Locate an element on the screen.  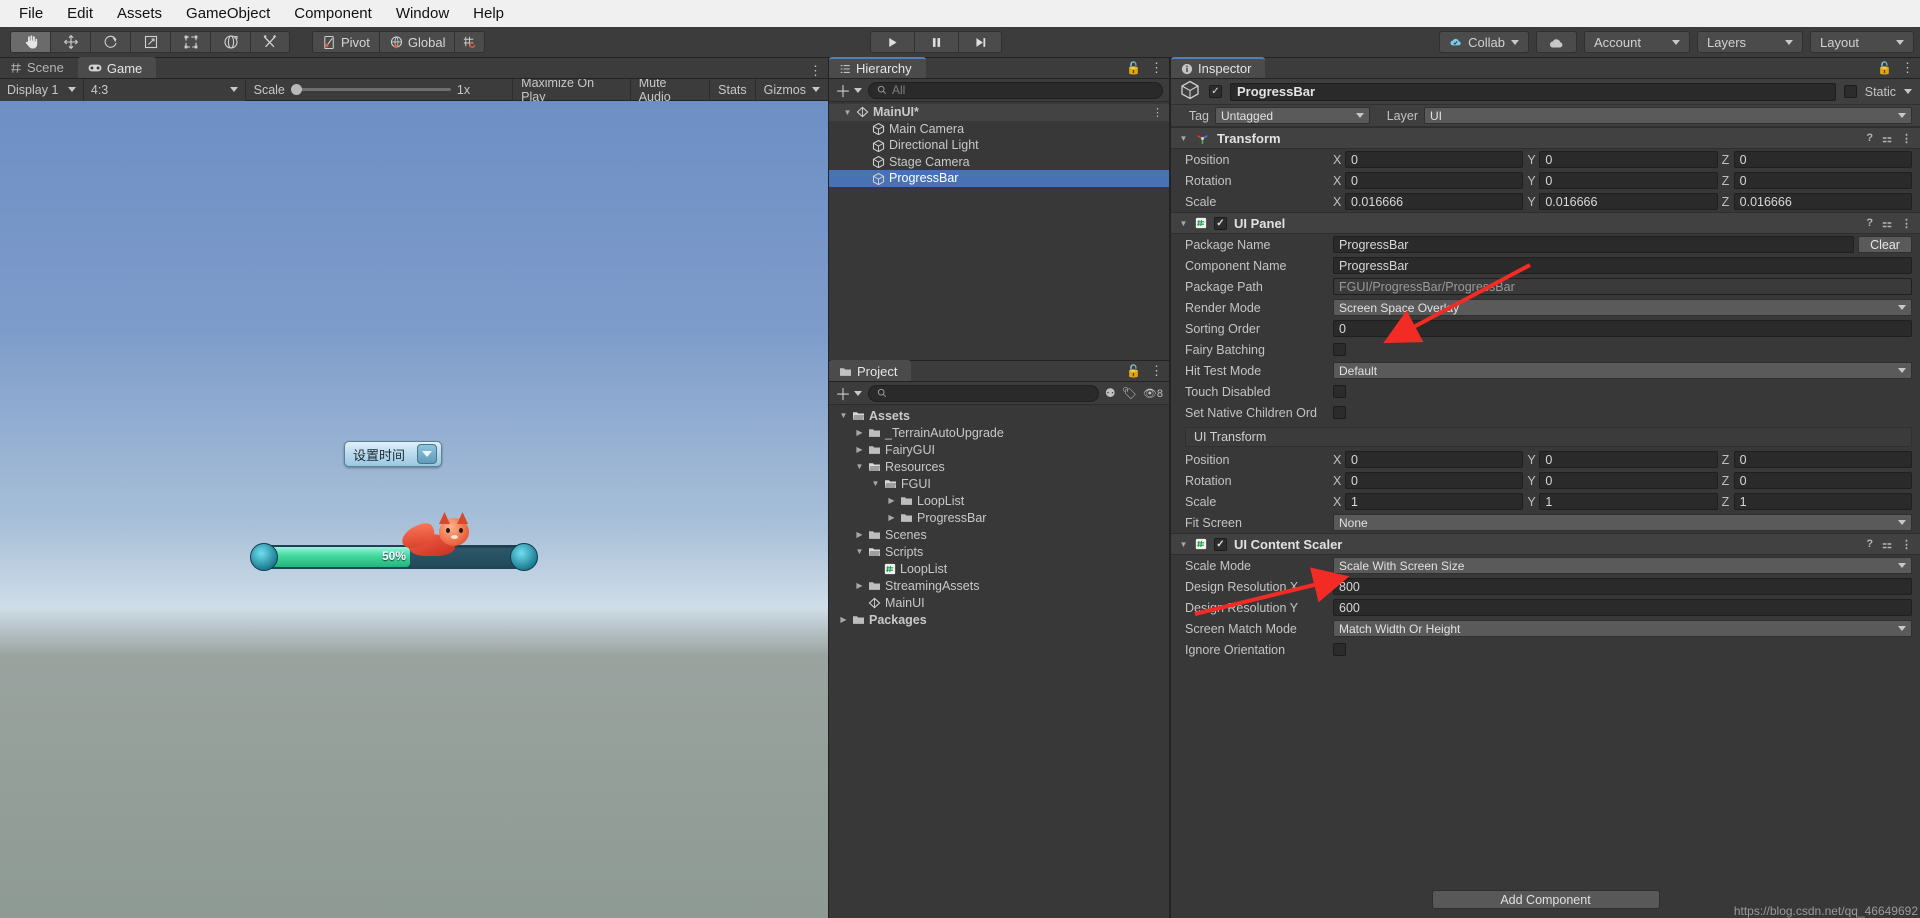
project-item: LoopList is located at coordinates (999, 568).